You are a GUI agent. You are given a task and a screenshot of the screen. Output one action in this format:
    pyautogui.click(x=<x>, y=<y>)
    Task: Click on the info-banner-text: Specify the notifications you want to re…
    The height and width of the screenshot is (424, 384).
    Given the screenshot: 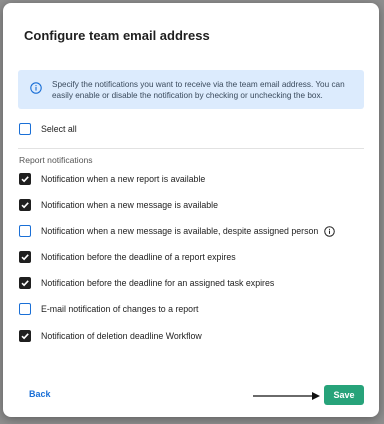 What is the action you would take?
    pyautogui.click(x=198, y=90)
    